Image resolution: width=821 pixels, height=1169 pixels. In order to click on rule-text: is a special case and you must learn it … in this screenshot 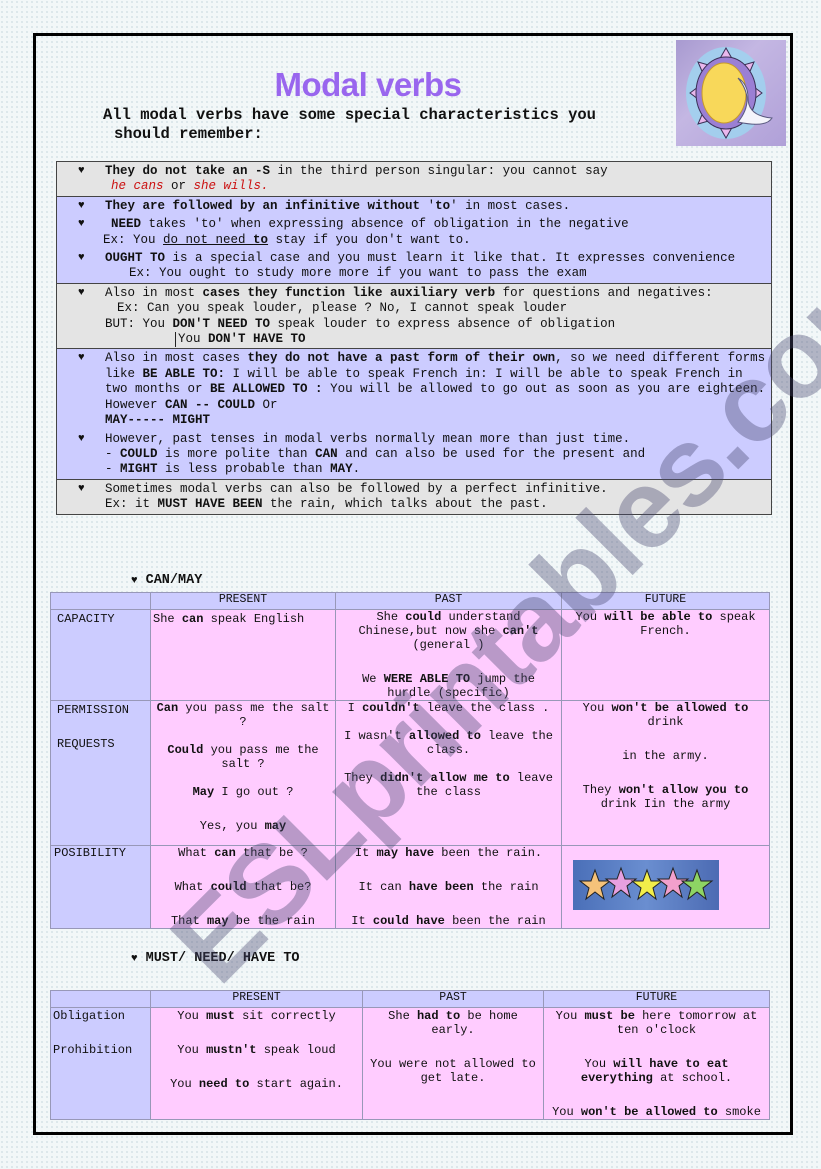, I will do `click(450, 258)`.